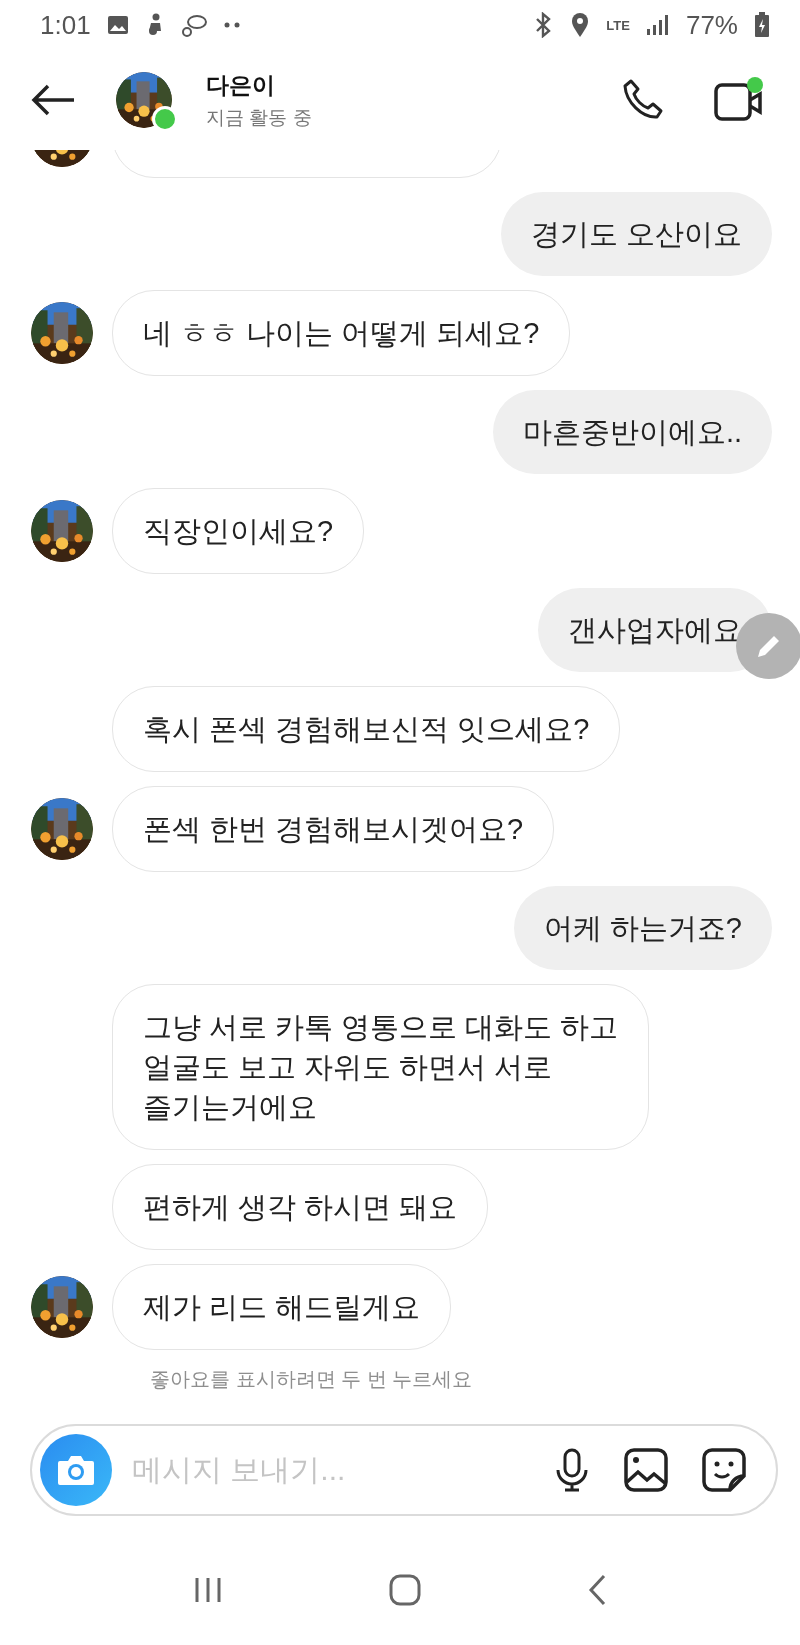 The height and width of the screenshot is (1645, 800). Describe the element at coordinates (597, 1590) in the screenshot. I see `back-icon` at that location.